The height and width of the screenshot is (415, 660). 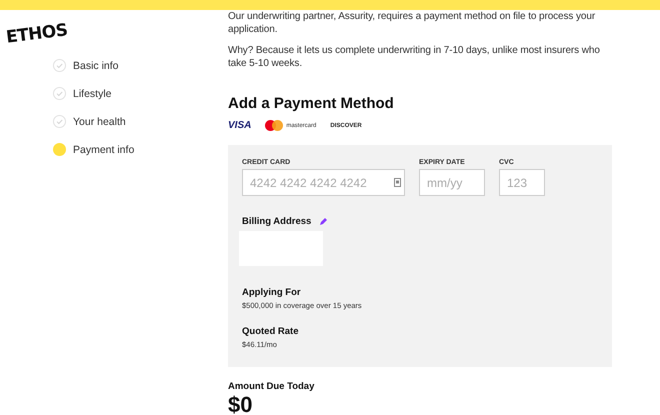 What do you see at coordinates (414, 57) in the screenshot?
I see `intro-paragraph: Why? Because it lets us complete underwriting in 7-10 days, unlike most insurers who take 5-10 weeks.` at bounding box center [414, 57].